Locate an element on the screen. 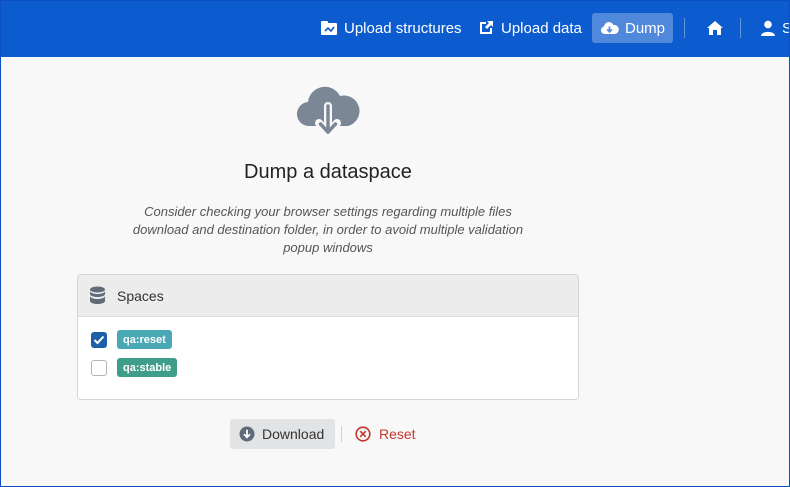 The image size is (790, 487). spaces-card-header: Spaces is located at coordinates (328, 296).